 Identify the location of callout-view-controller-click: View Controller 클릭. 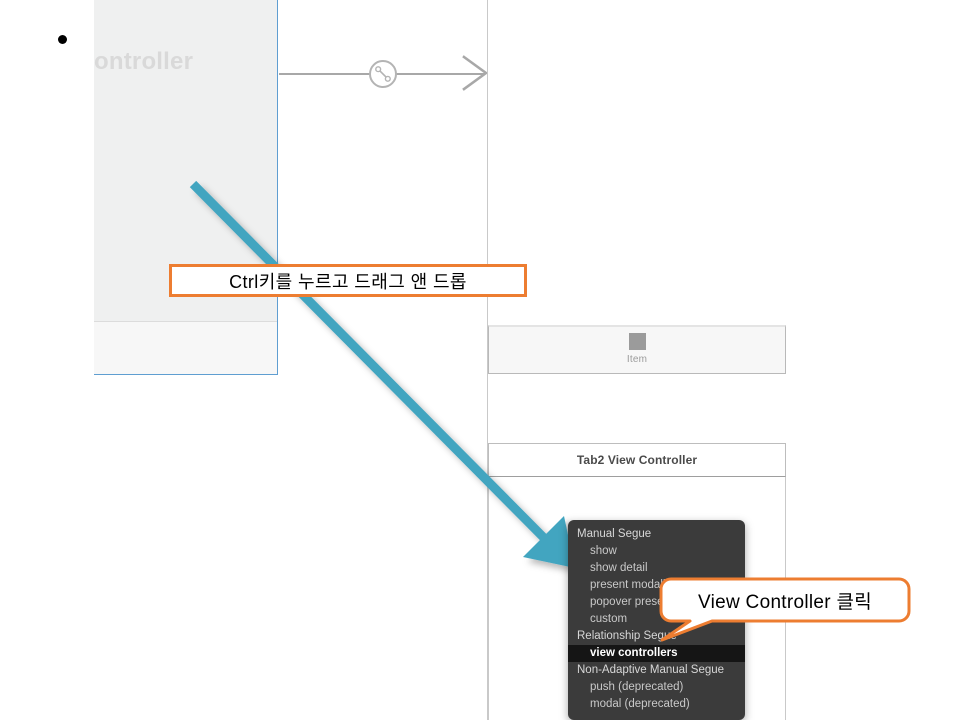
(785, 609).